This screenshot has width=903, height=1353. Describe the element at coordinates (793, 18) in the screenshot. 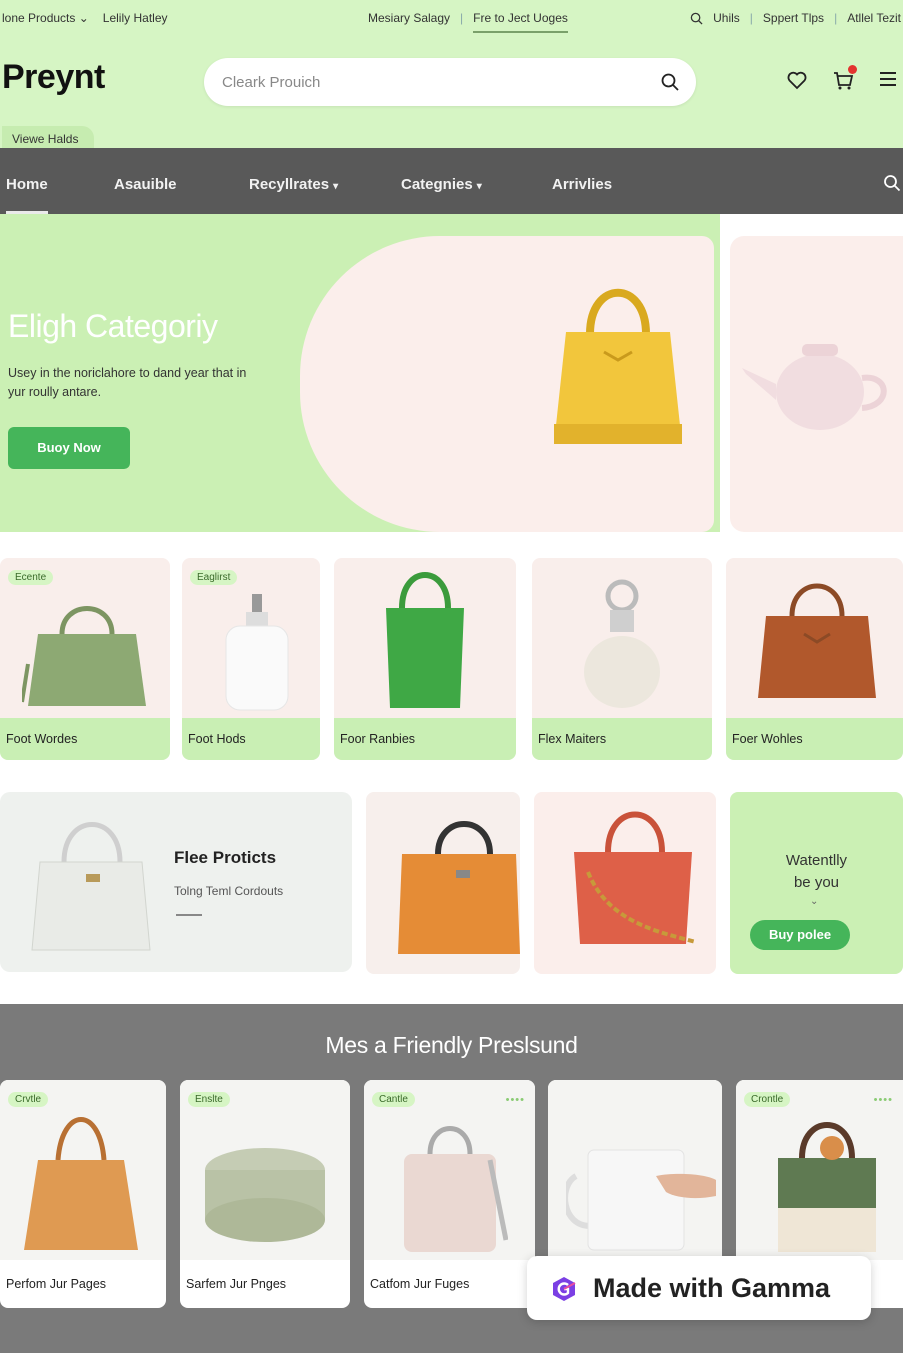

I see `utility-link-6: Sppert Tlps` at that location.